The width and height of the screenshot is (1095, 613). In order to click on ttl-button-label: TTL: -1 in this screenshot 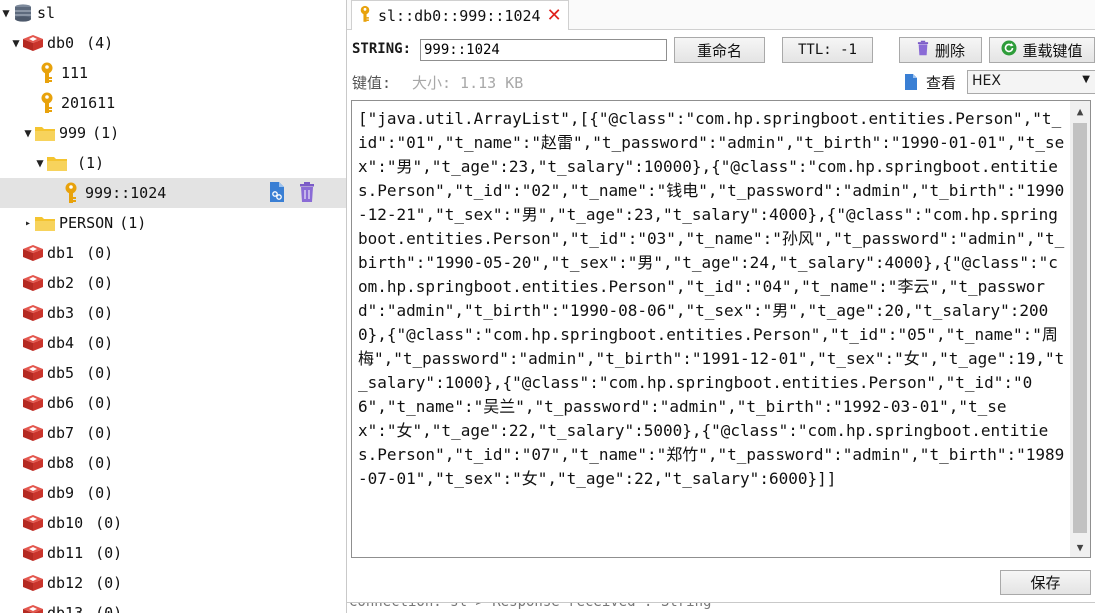, I will do `click(827, 50)`.